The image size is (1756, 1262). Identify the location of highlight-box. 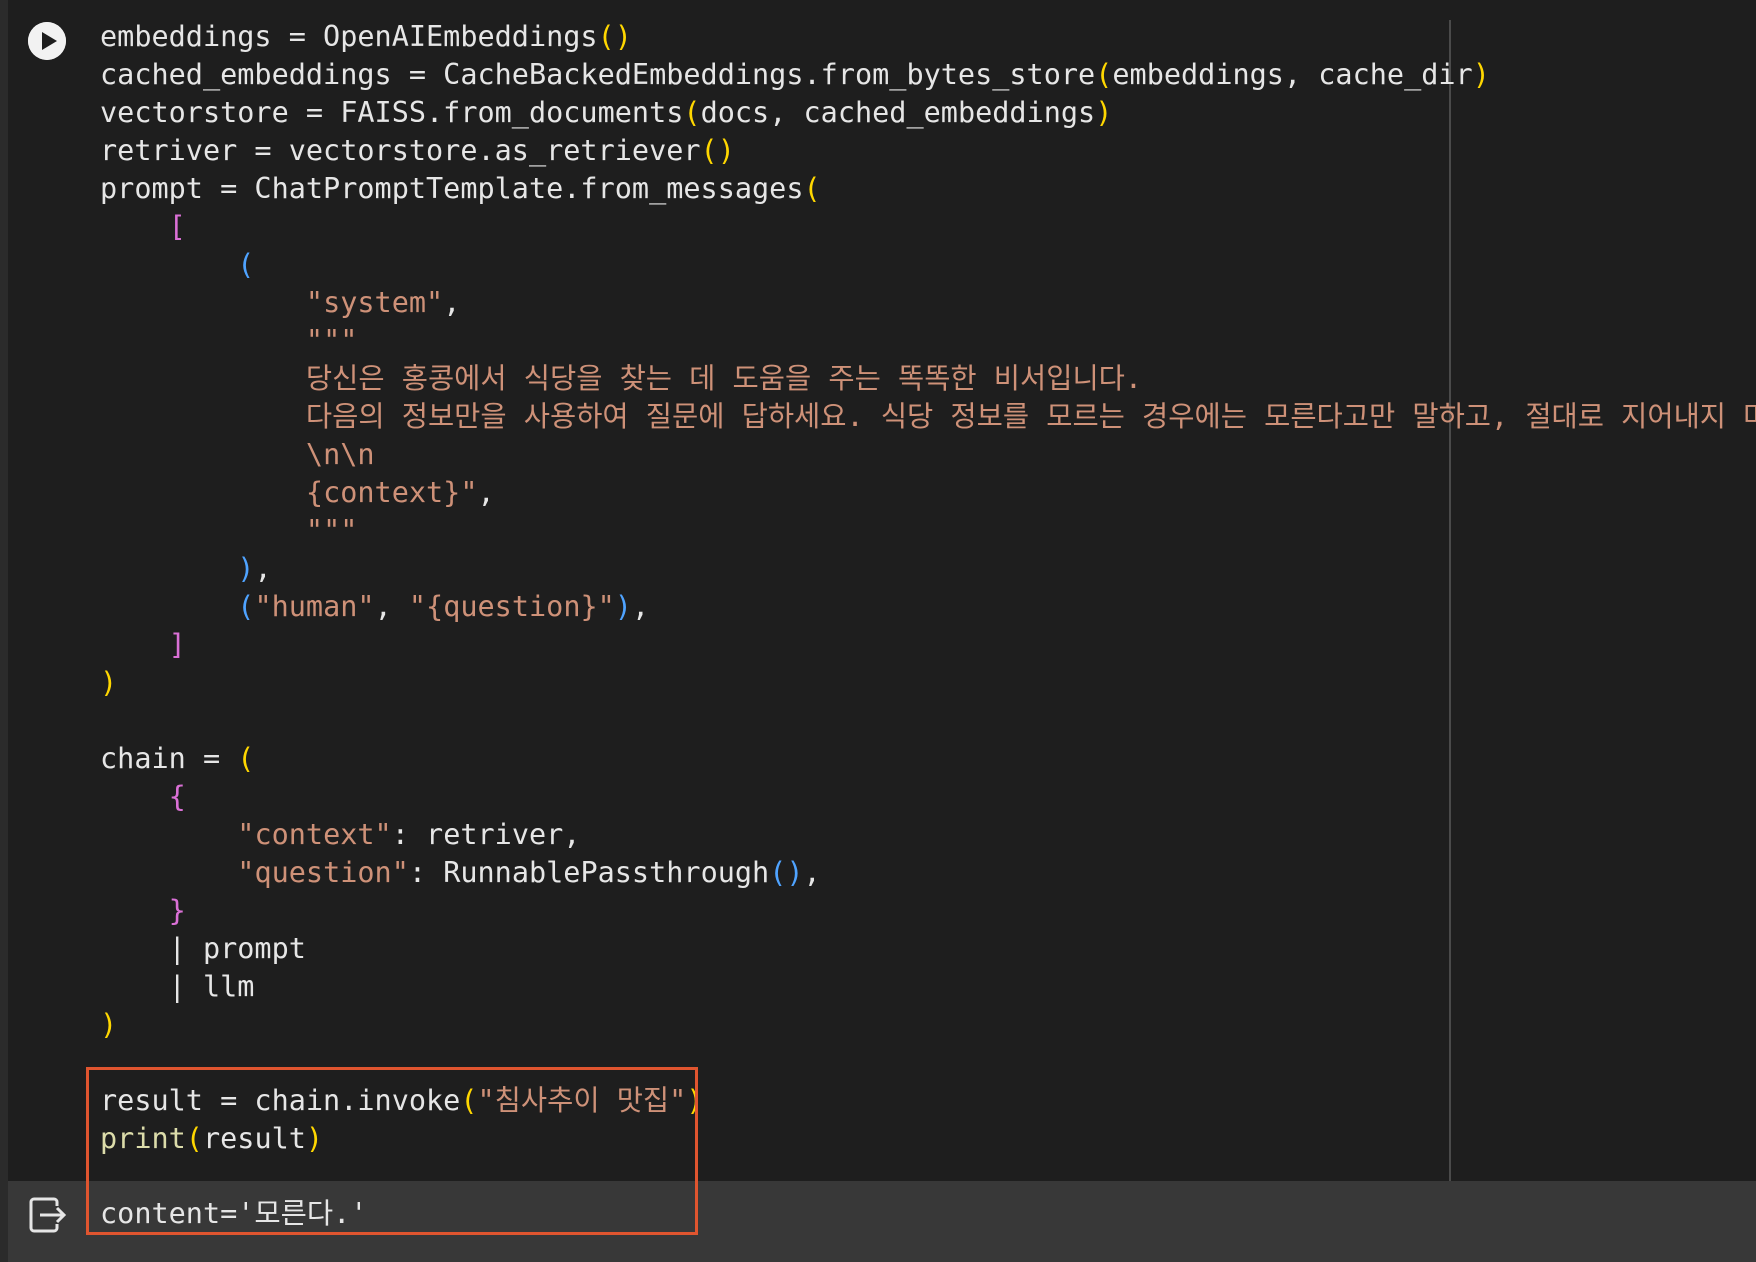
(392, 1151).